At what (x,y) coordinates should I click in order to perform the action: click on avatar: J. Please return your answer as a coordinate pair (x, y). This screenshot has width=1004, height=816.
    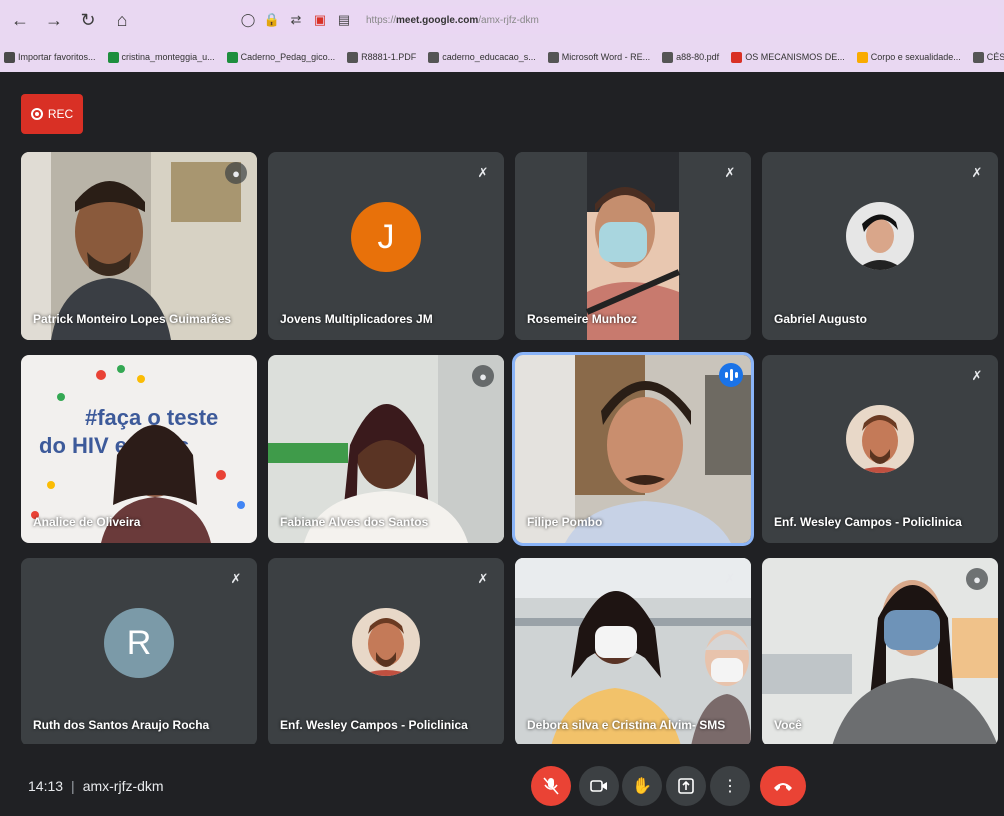
    Looking at the image, I should click on (386, 237).